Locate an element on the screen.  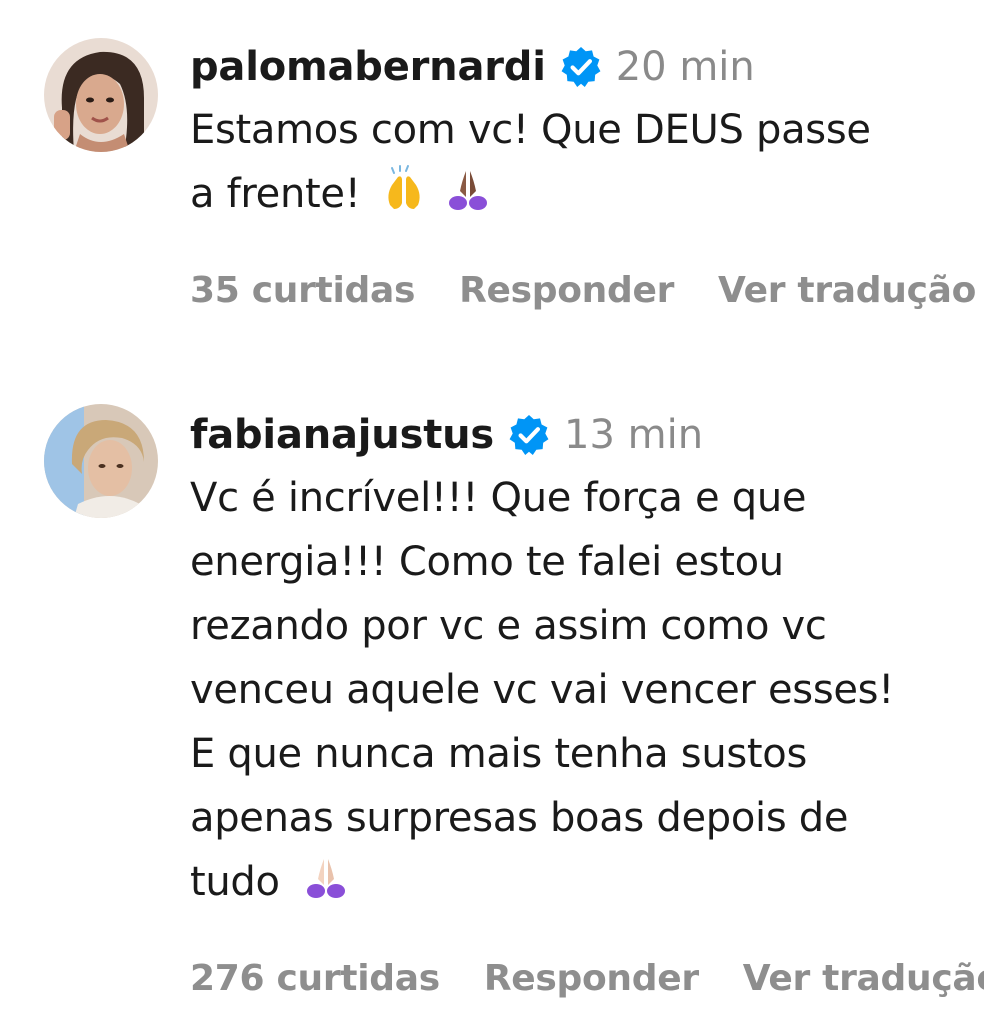
comment-line: tudo is located at coordinates (580, 882).